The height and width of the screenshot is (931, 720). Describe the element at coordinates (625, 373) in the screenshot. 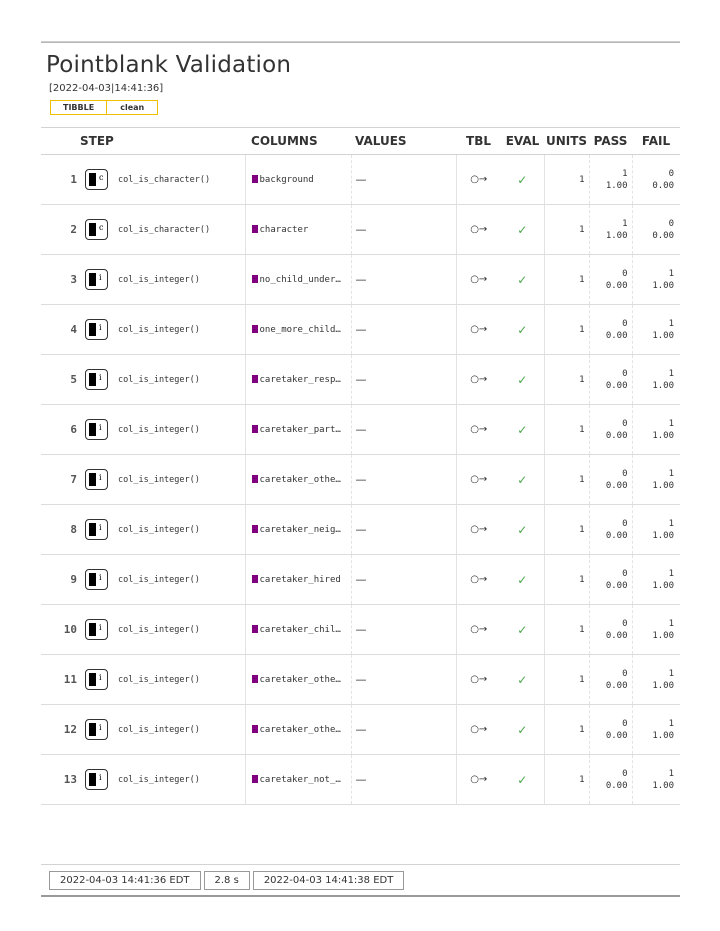

I see `pass-count: 0` at that location.